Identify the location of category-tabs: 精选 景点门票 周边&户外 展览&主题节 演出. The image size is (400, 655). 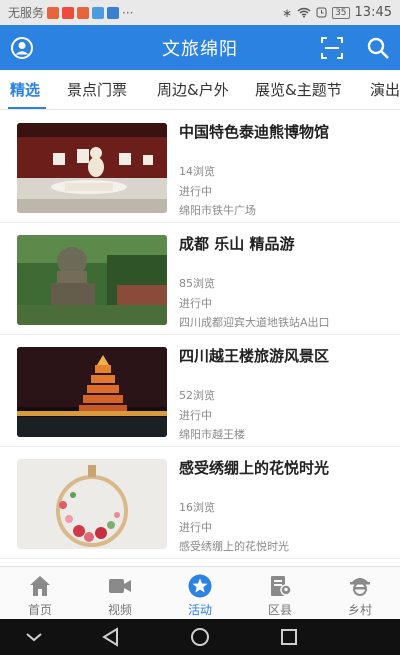
(200, 90).